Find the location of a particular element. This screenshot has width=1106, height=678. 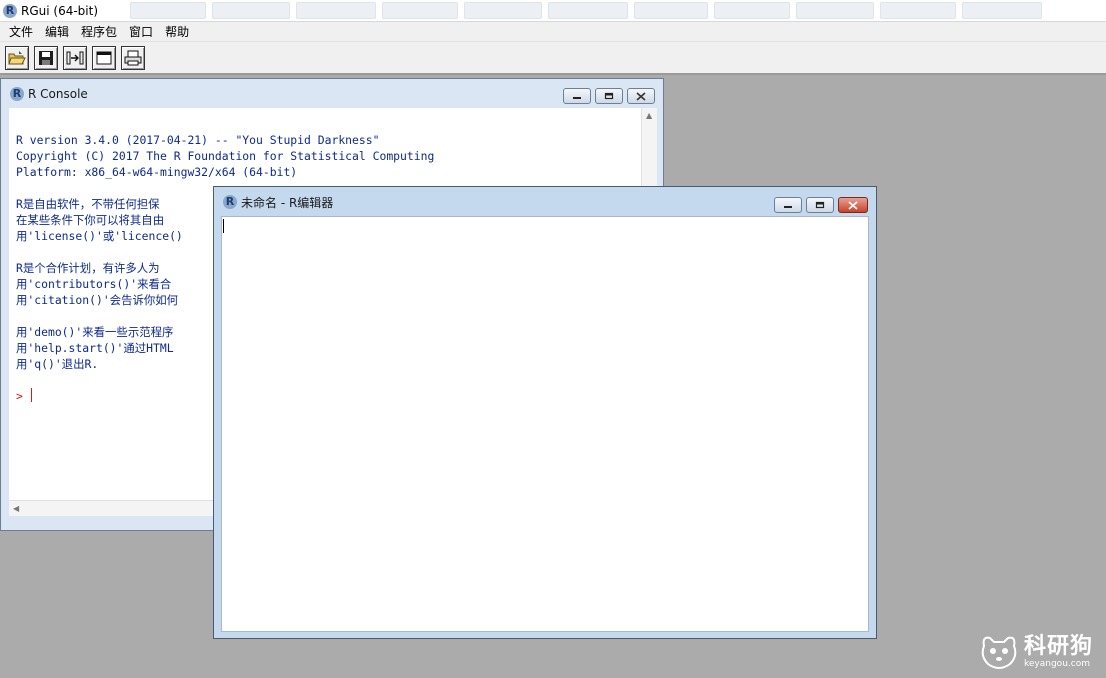

load-workspace-button is located at coordinates (75, 57).